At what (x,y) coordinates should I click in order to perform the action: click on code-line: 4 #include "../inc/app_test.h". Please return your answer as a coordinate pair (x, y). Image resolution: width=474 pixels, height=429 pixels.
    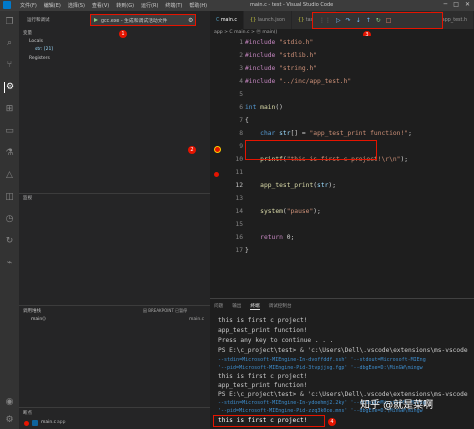
    Looking at the image, I should click on (295, 81).